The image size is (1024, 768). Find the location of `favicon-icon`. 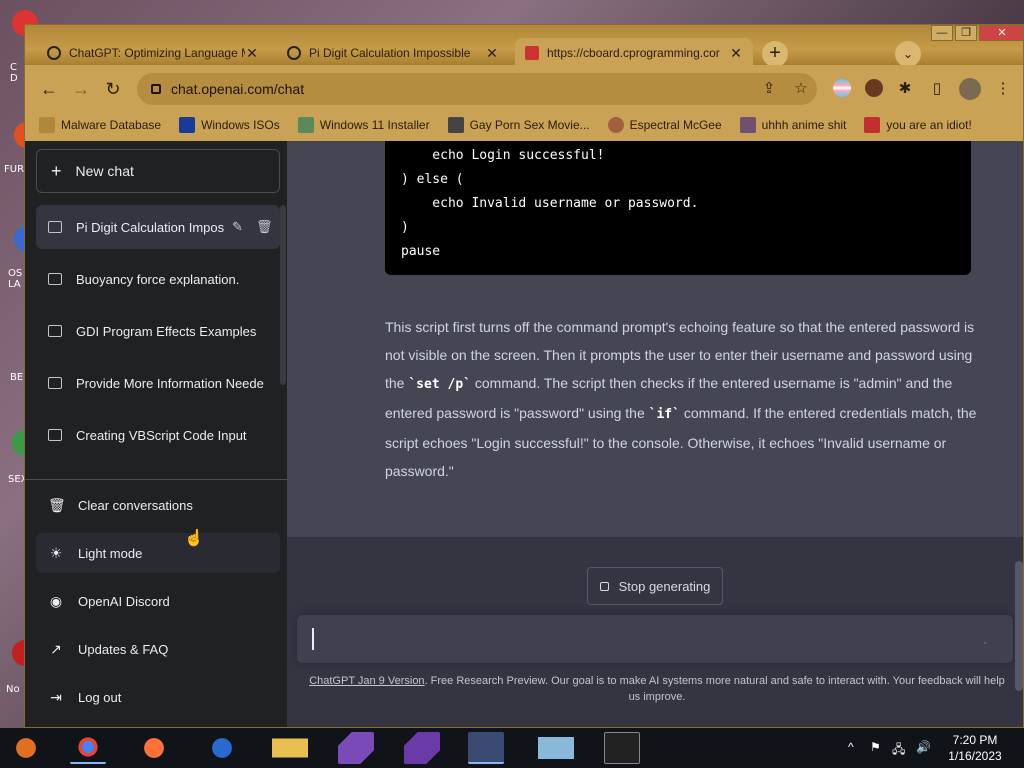

favicon-icon is located at coordinates (455, 125).